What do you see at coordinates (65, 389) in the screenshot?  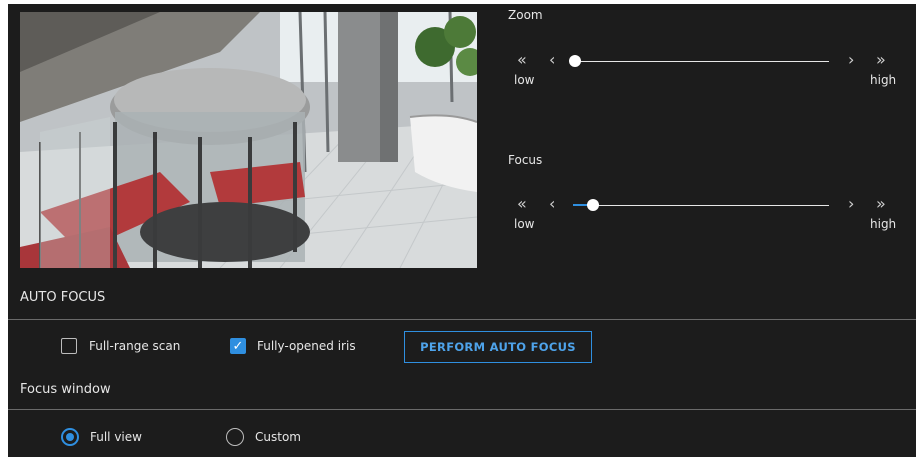 I see `focus-window-title: Focus window` at bounding box center [65, 389].